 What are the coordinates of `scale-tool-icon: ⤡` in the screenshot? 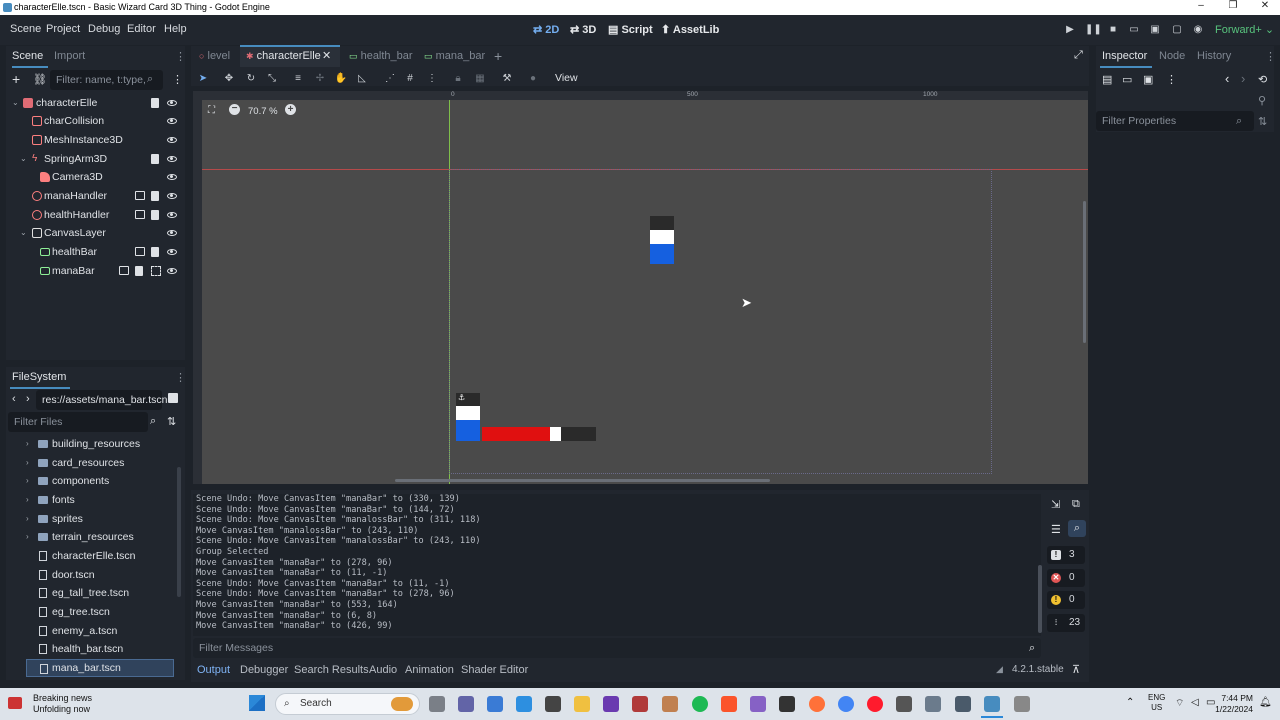 It's located at (272, 79).